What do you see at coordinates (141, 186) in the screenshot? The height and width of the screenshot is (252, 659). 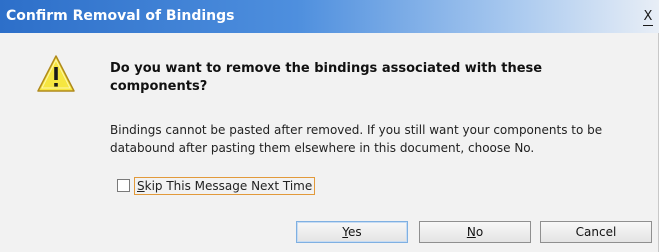 I see `skip-message-mnemonic: S` at bounding box center [141, 186].